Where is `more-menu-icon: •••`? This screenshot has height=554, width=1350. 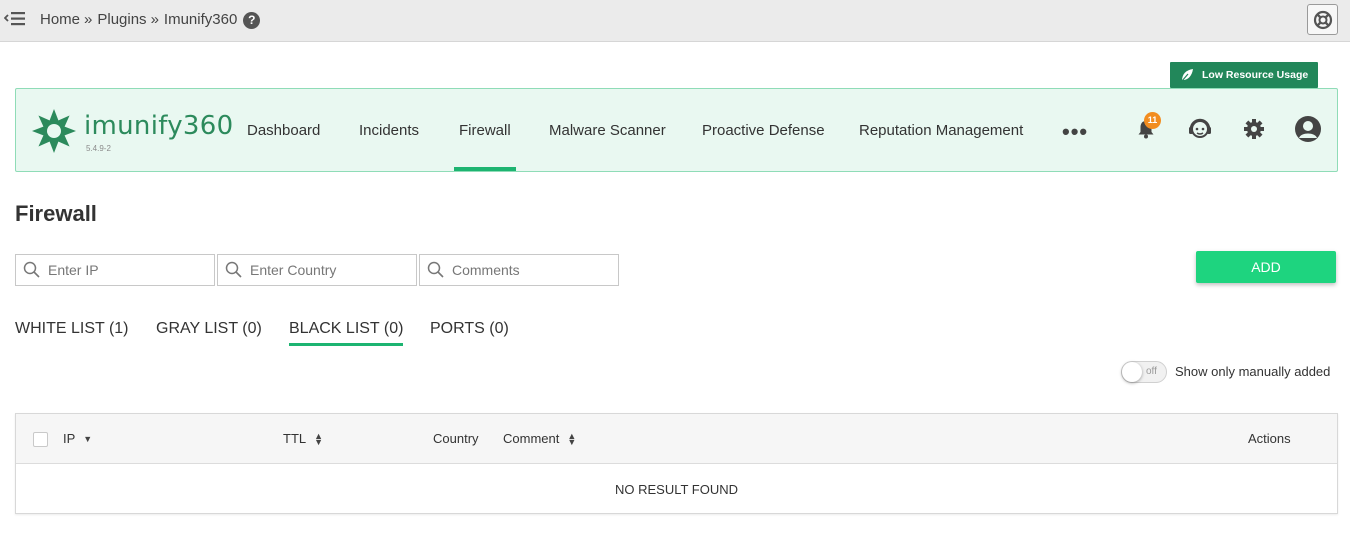 more-menu-icon: ••• is located at coordinates (1075, 132).